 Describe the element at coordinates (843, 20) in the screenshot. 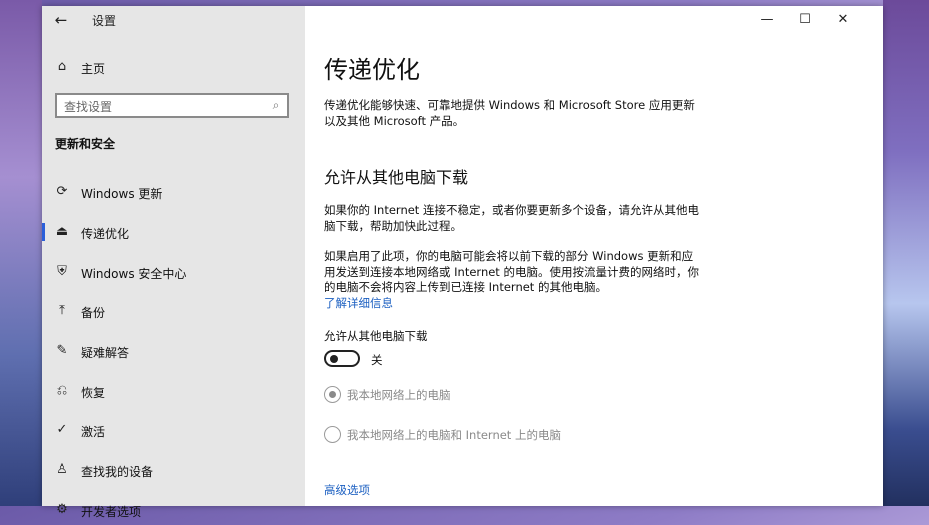

I see `close-button: ✕` at that location.